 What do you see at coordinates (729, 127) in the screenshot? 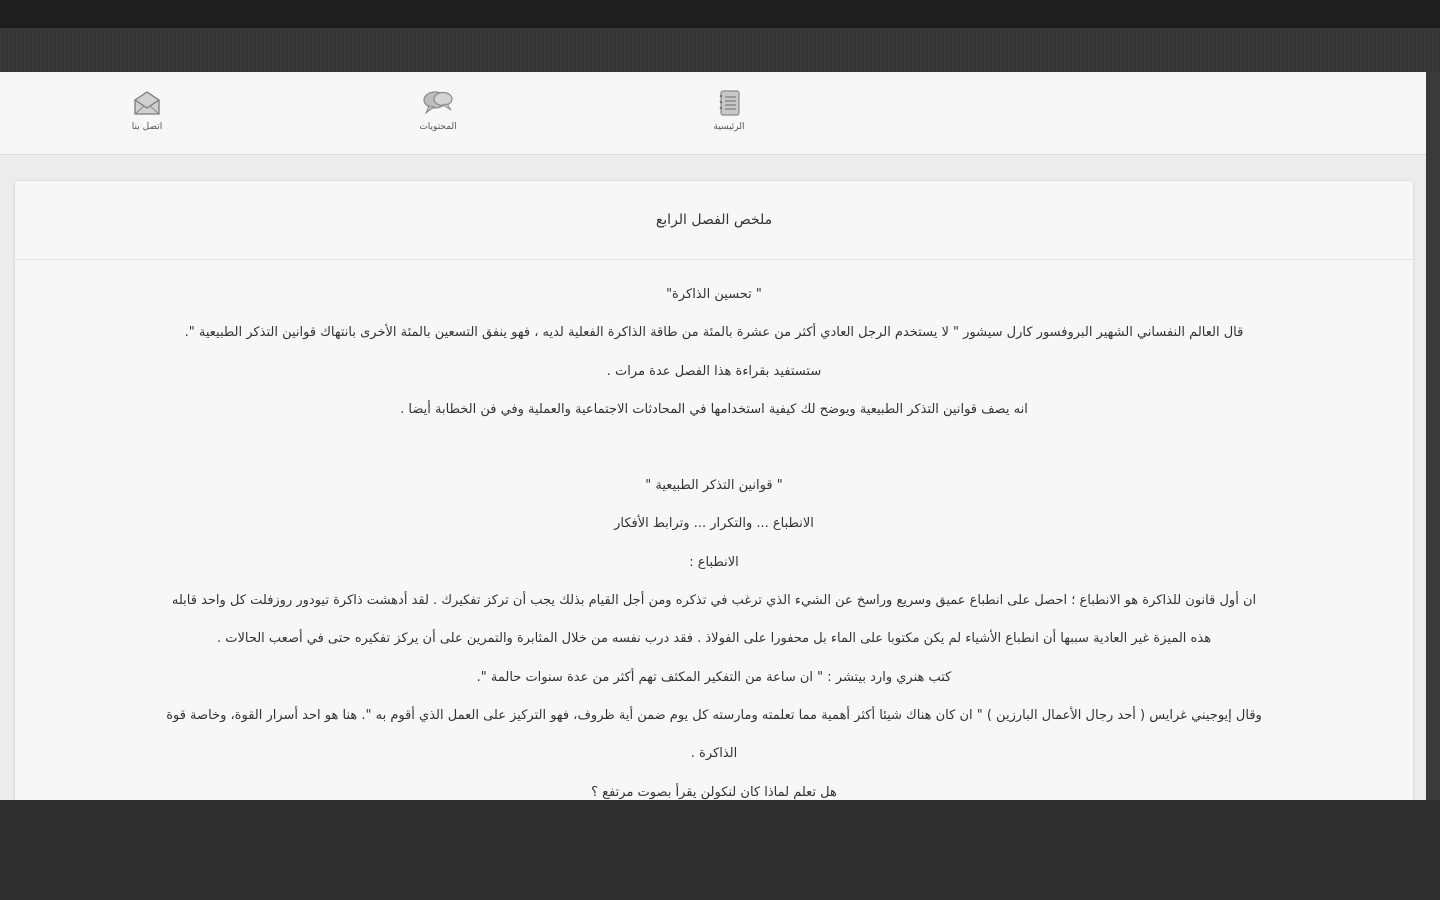
I see `nav-item-home-label: الرئيسية` at bounding box center [729, 127].